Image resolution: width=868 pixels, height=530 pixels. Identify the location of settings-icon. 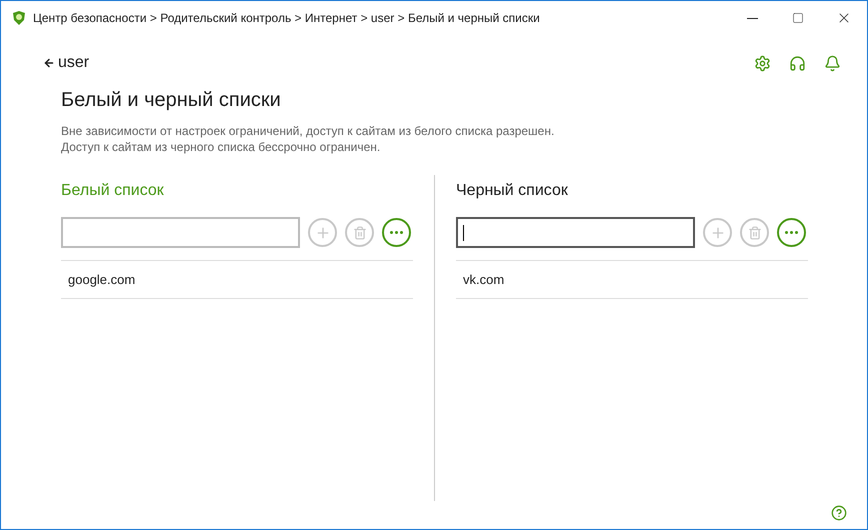
(762, 63).